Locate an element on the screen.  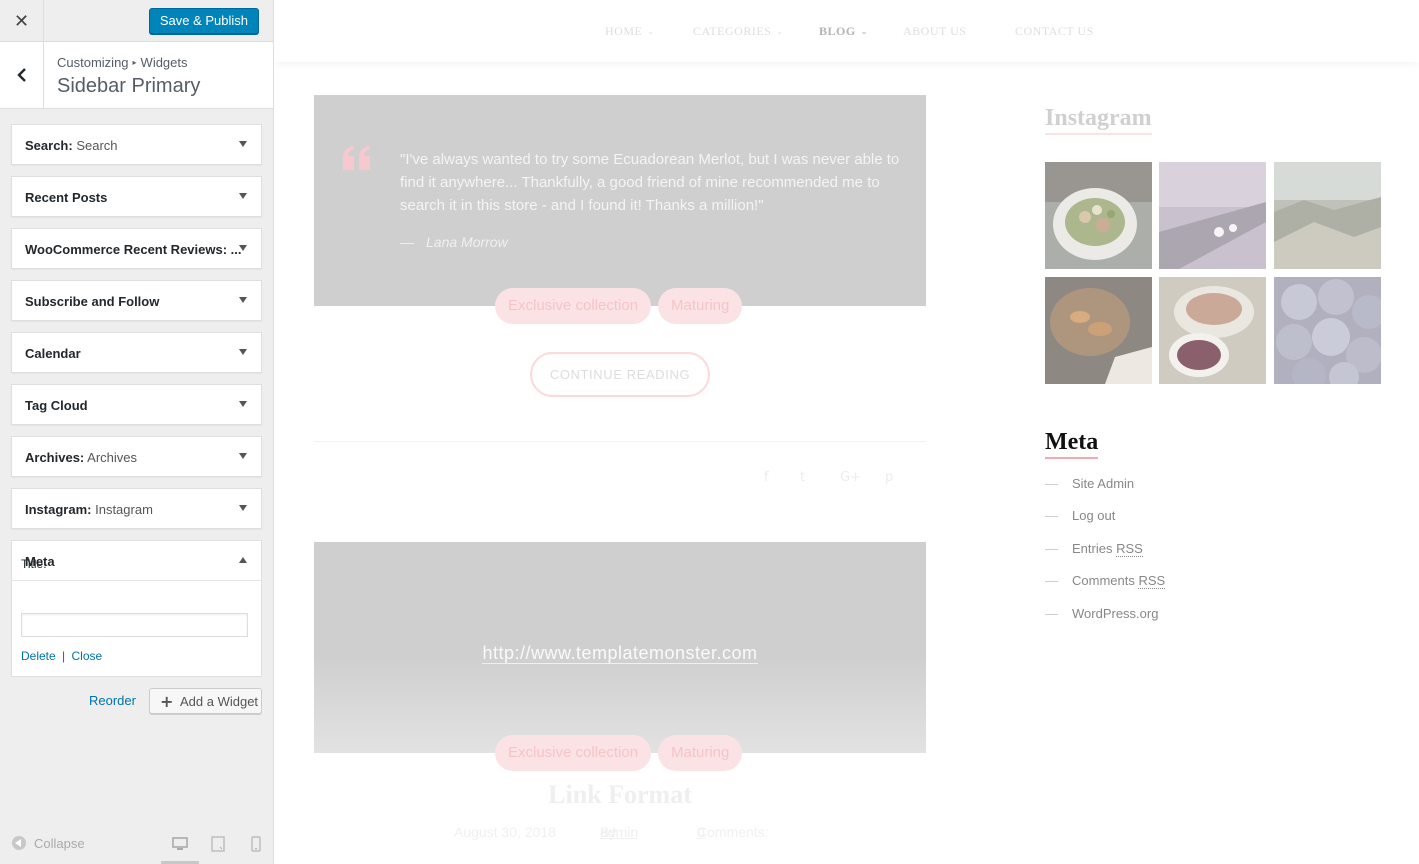
delete-link: Delete is located at coordinates (38, 656).